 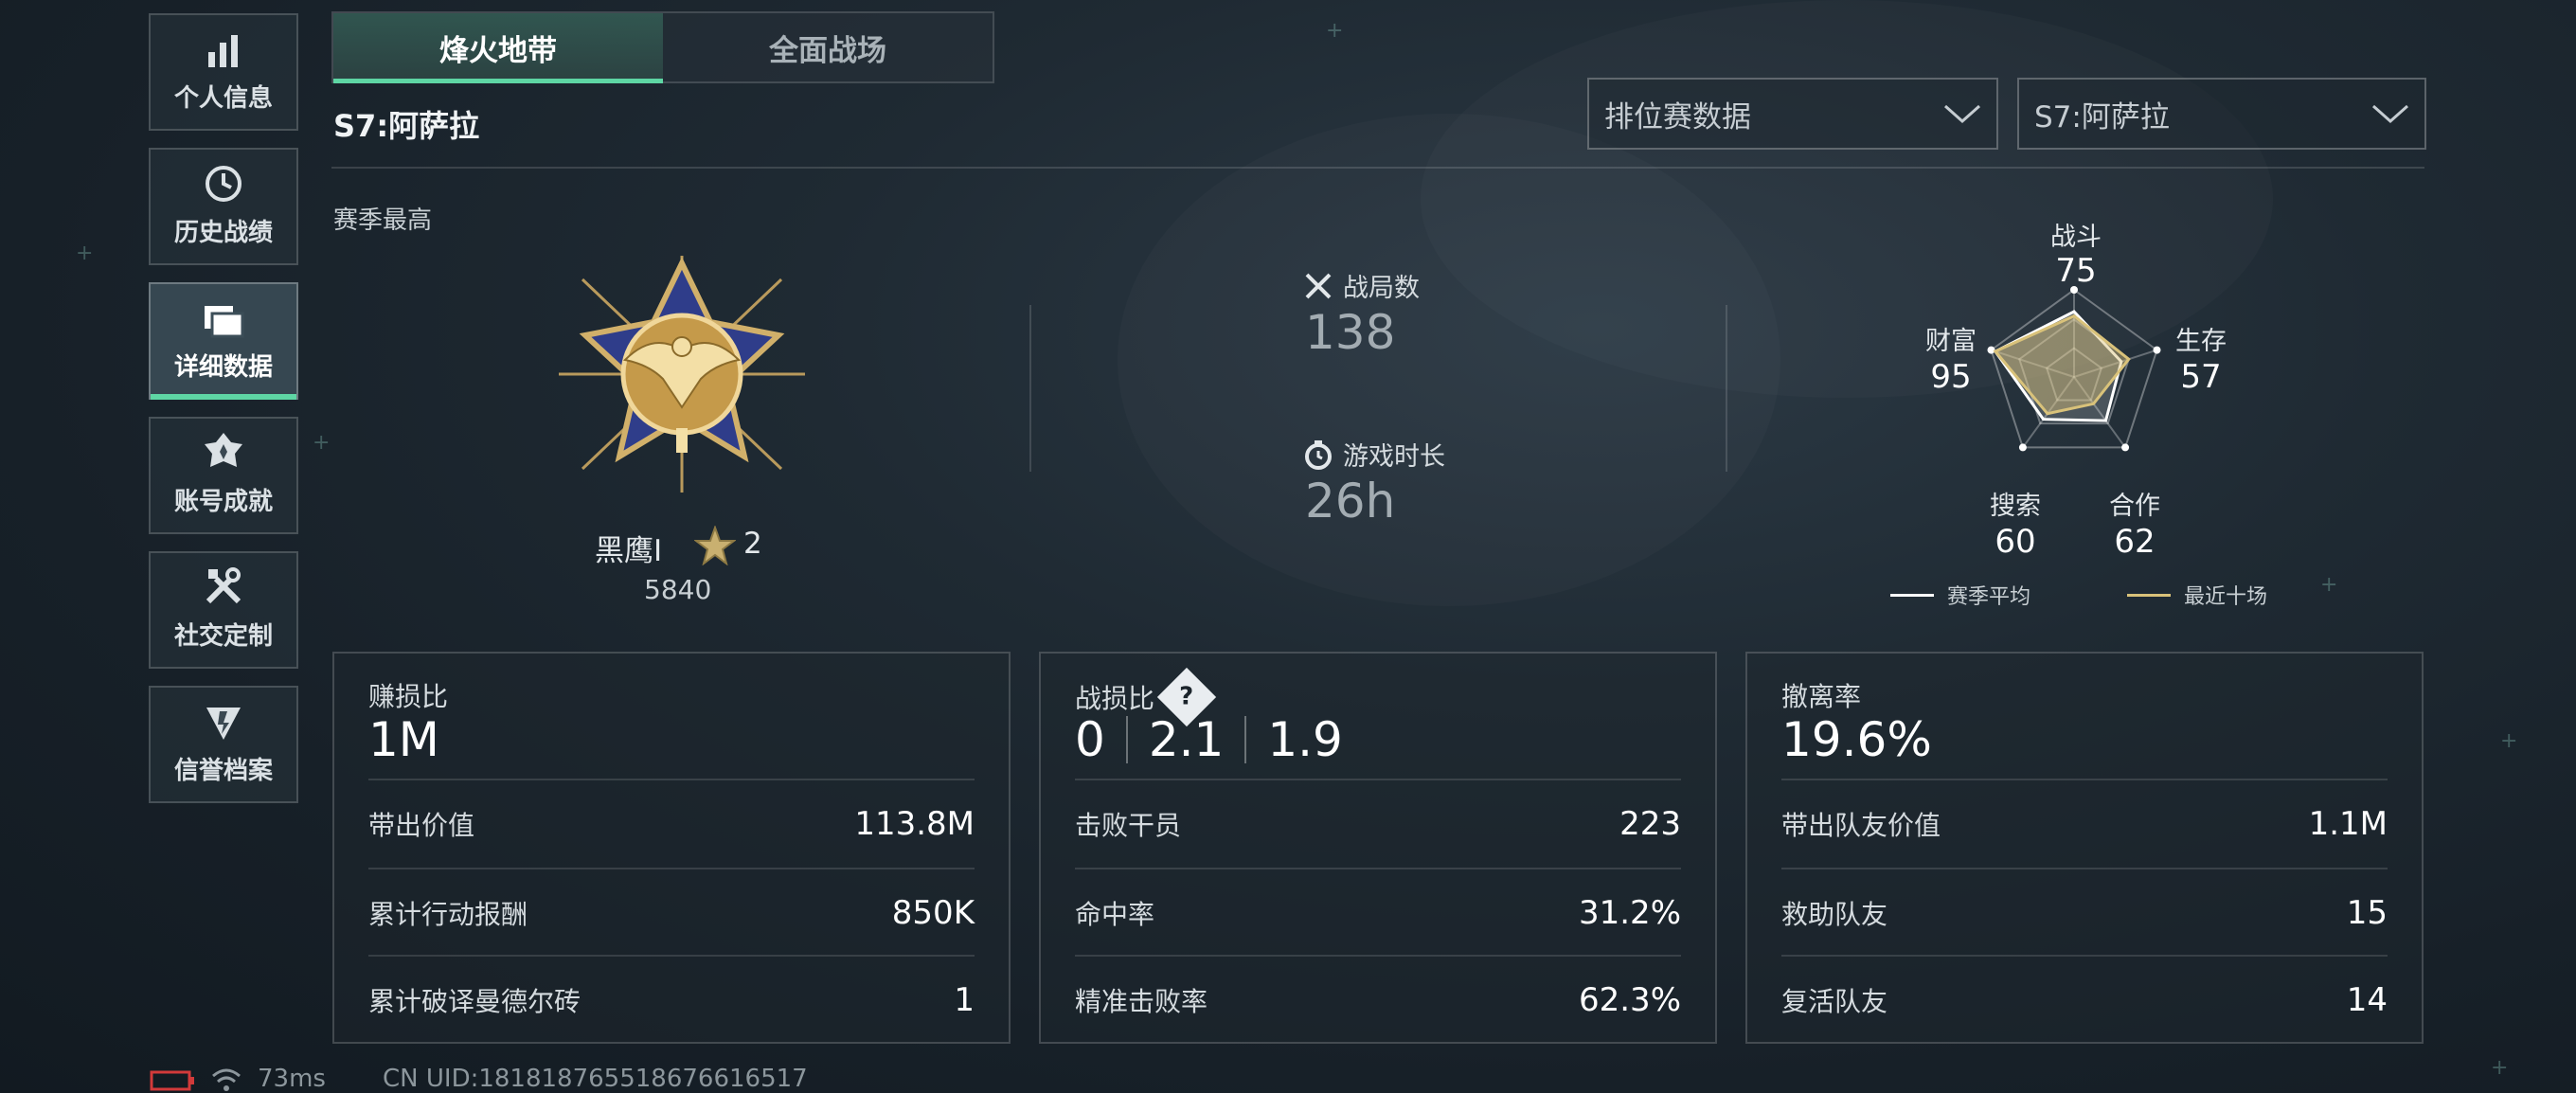 I want to click on tab-full-battlefield: 全面战场, so click(x=828, y=47).